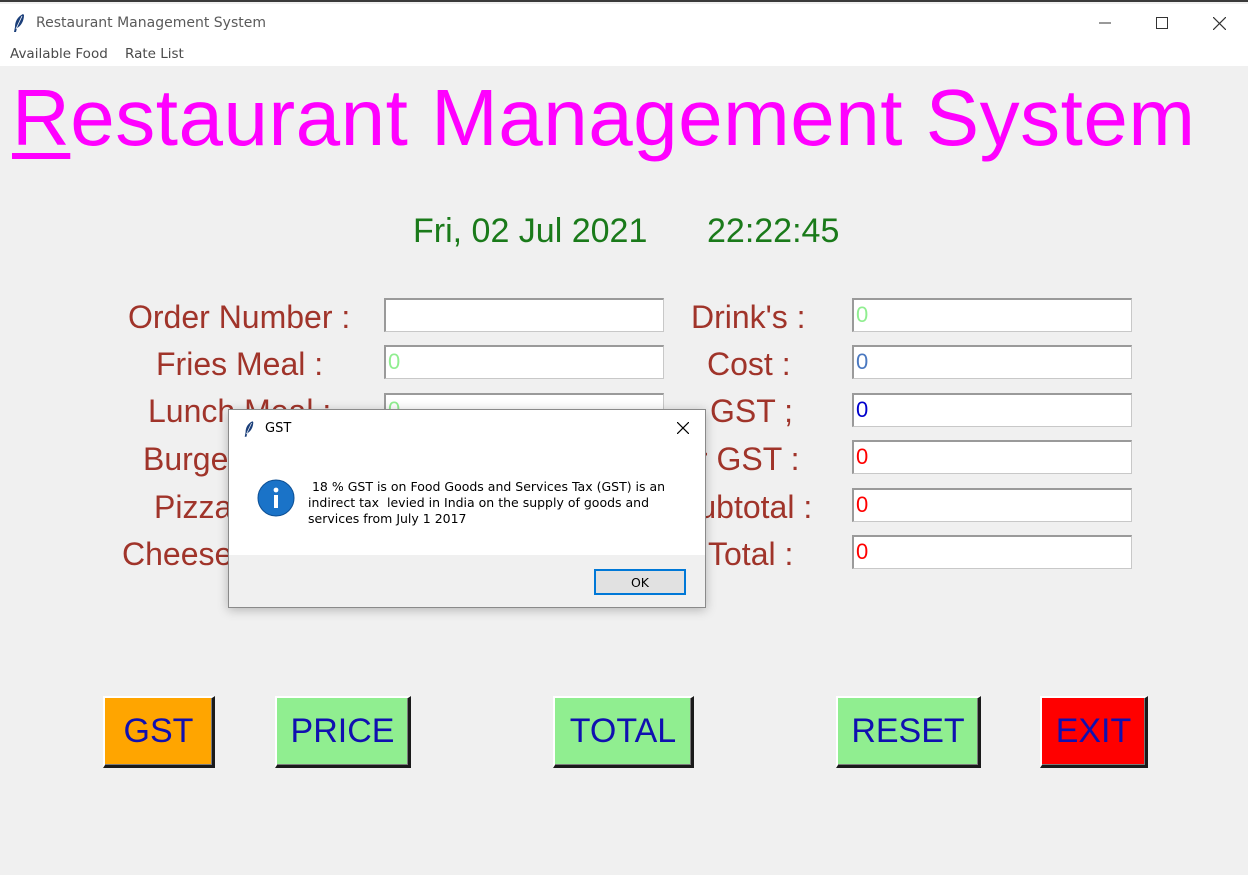 This screenshot has height=875, width=1248. What do you see at coordinates (748, 317) in the screenshot?
I see `label-drinks: Drink's :` at bounding box center [748, 317].